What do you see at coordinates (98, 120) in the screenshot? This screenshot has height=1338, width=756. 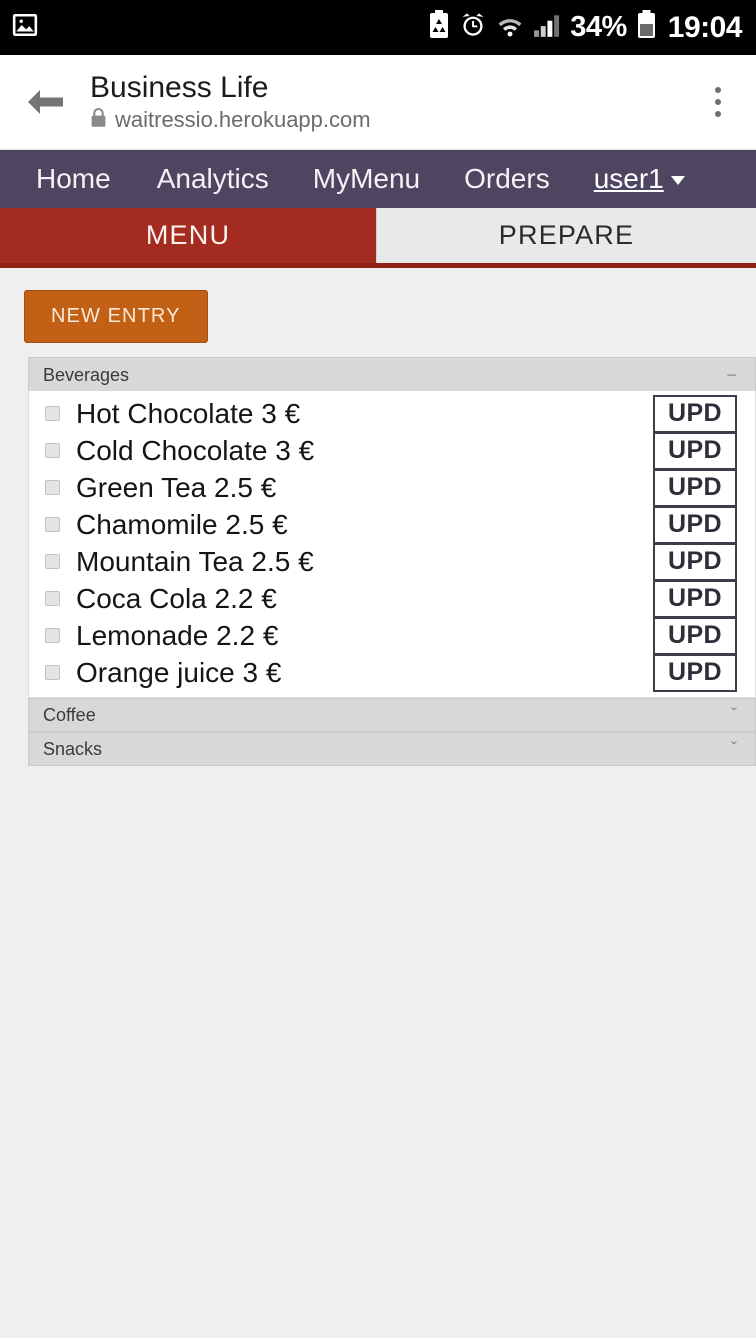 I see `lock-icon` at bounding box center [98, 120].